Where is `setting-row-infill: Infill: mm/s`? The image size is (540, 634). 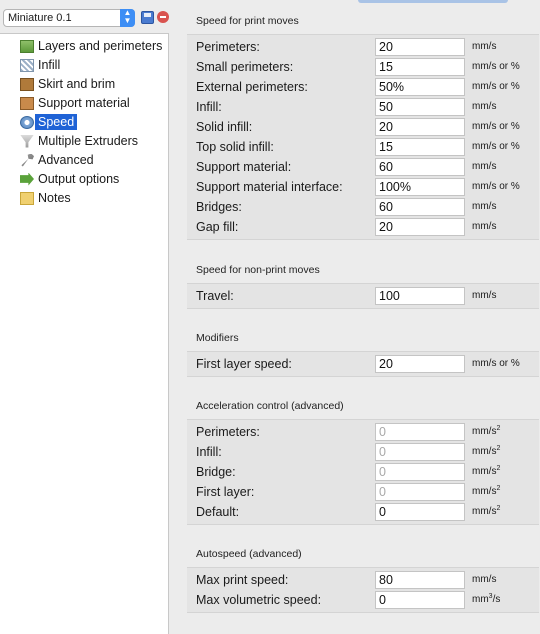
setting-row-infill: Infill: mm/s is located at coordinates (363, 107).